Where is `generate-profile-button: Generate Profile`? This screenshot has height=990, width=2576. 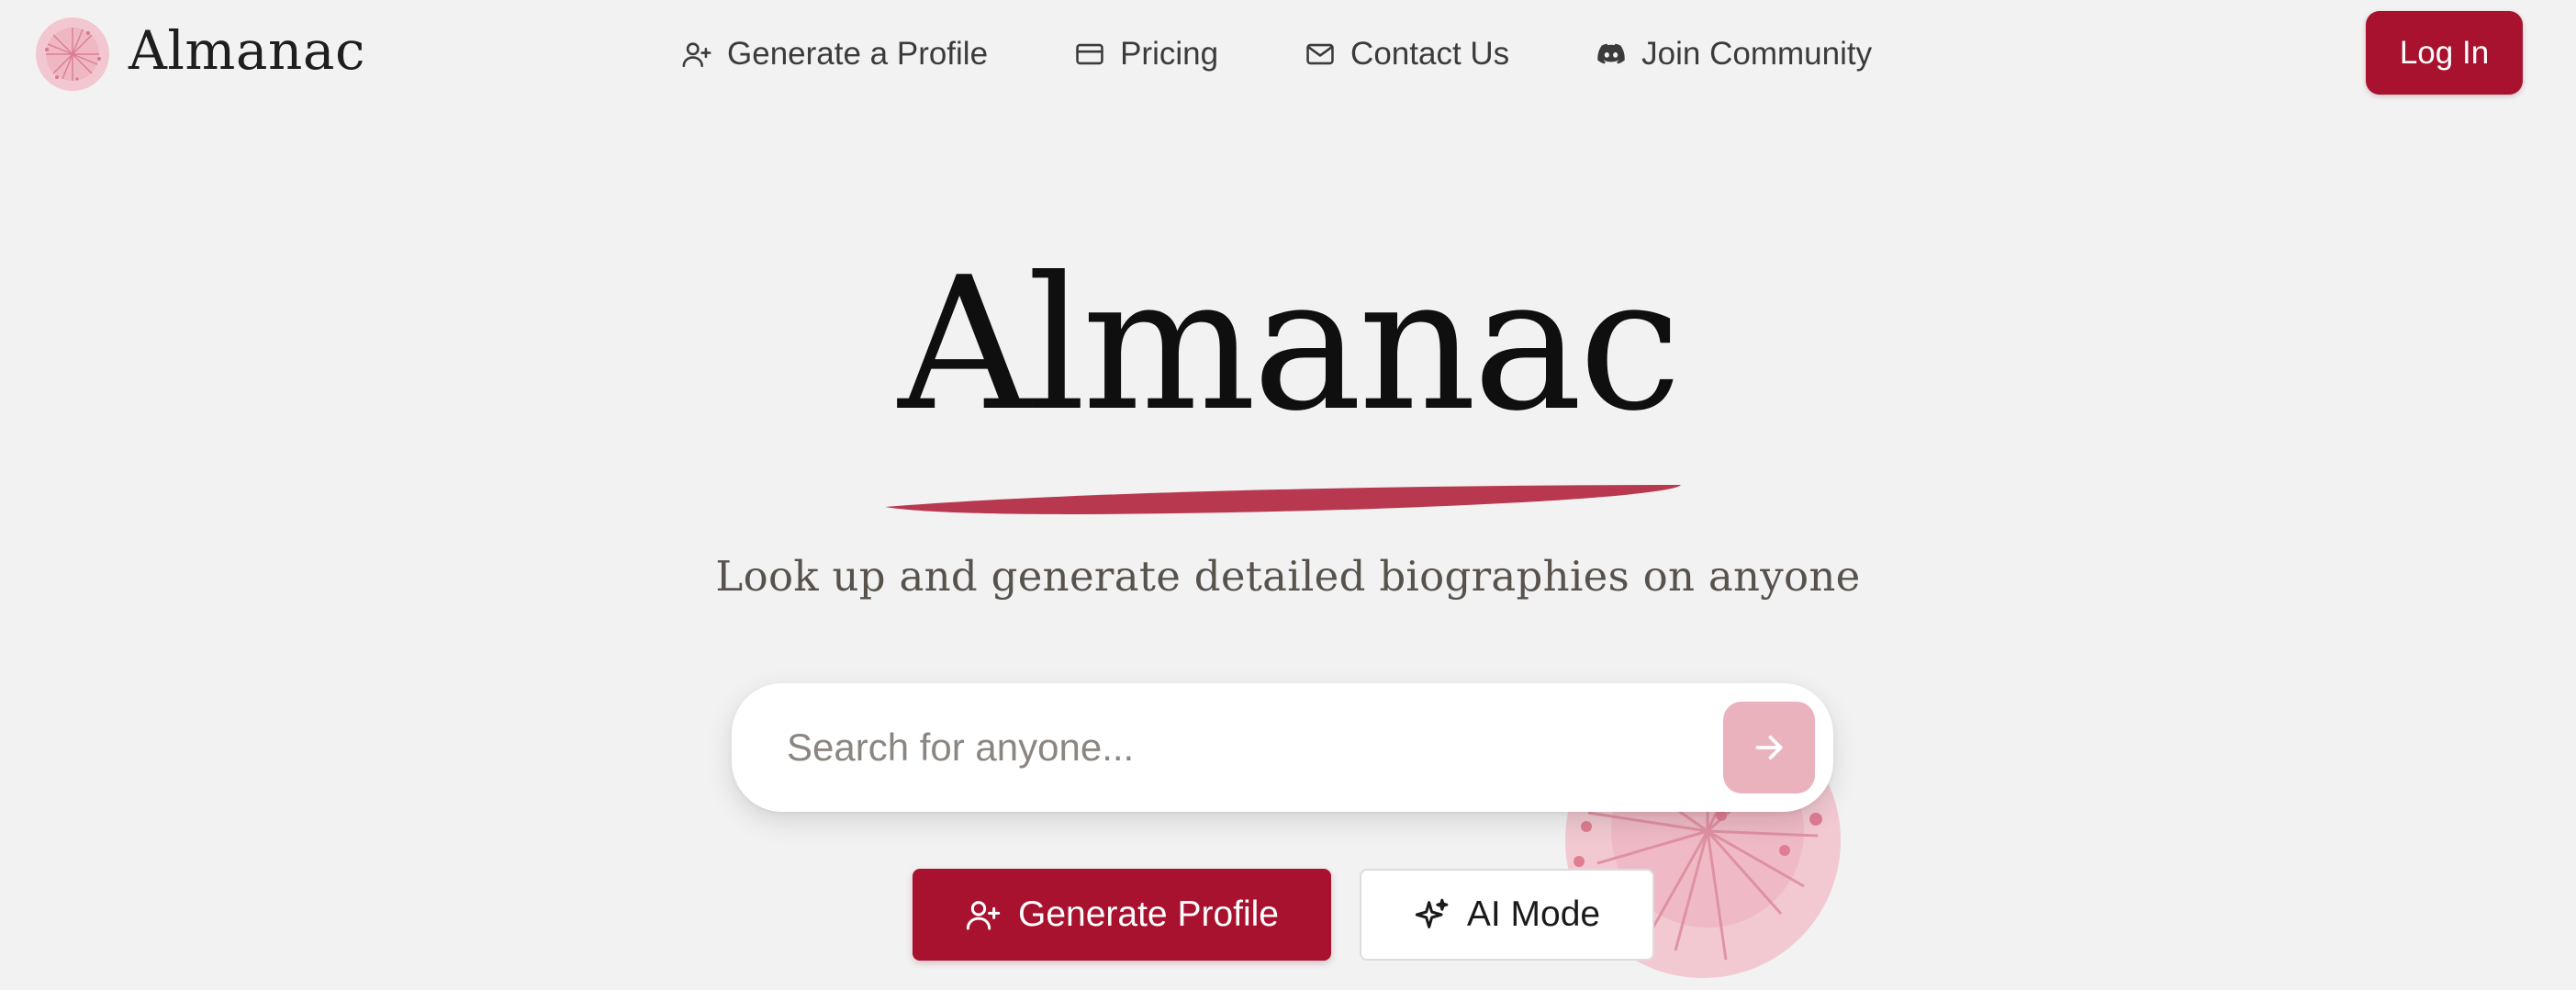 generate-profile-button: Generate Profile is located at coordinates (1122, 915).